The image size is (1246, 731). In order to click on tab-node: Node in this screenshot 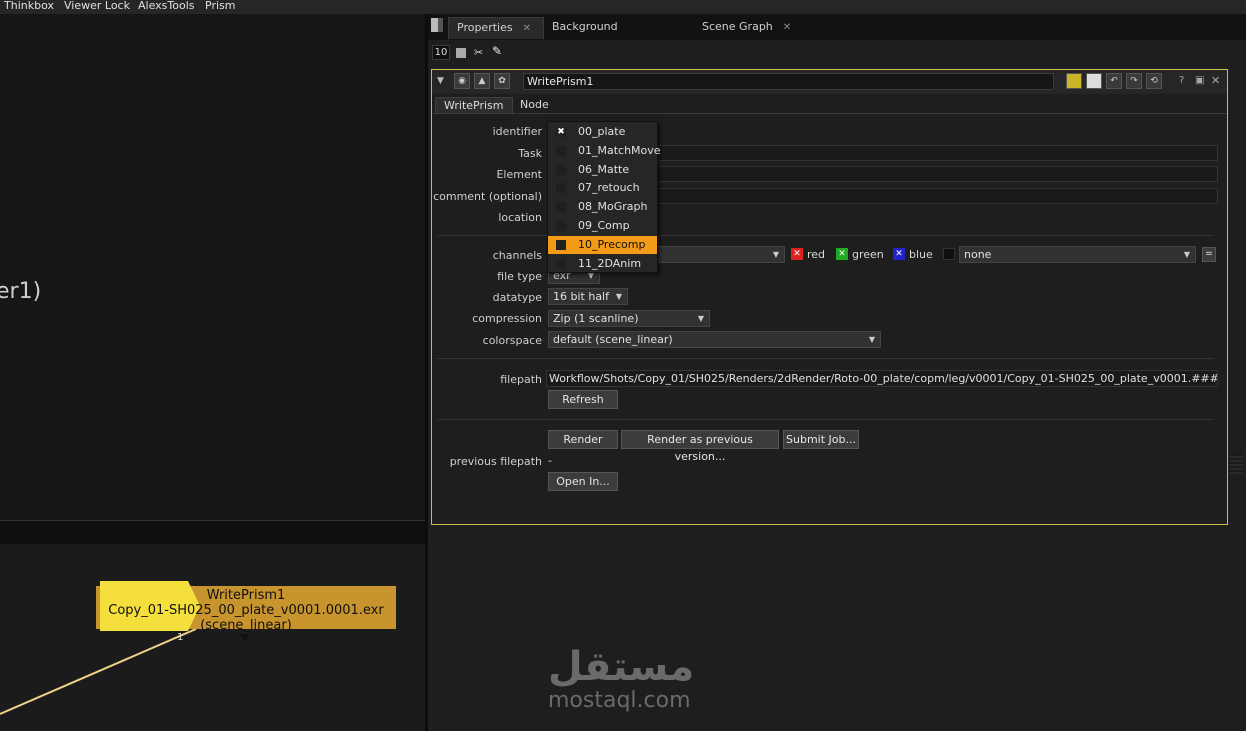, I will do `click(534, 105)`.